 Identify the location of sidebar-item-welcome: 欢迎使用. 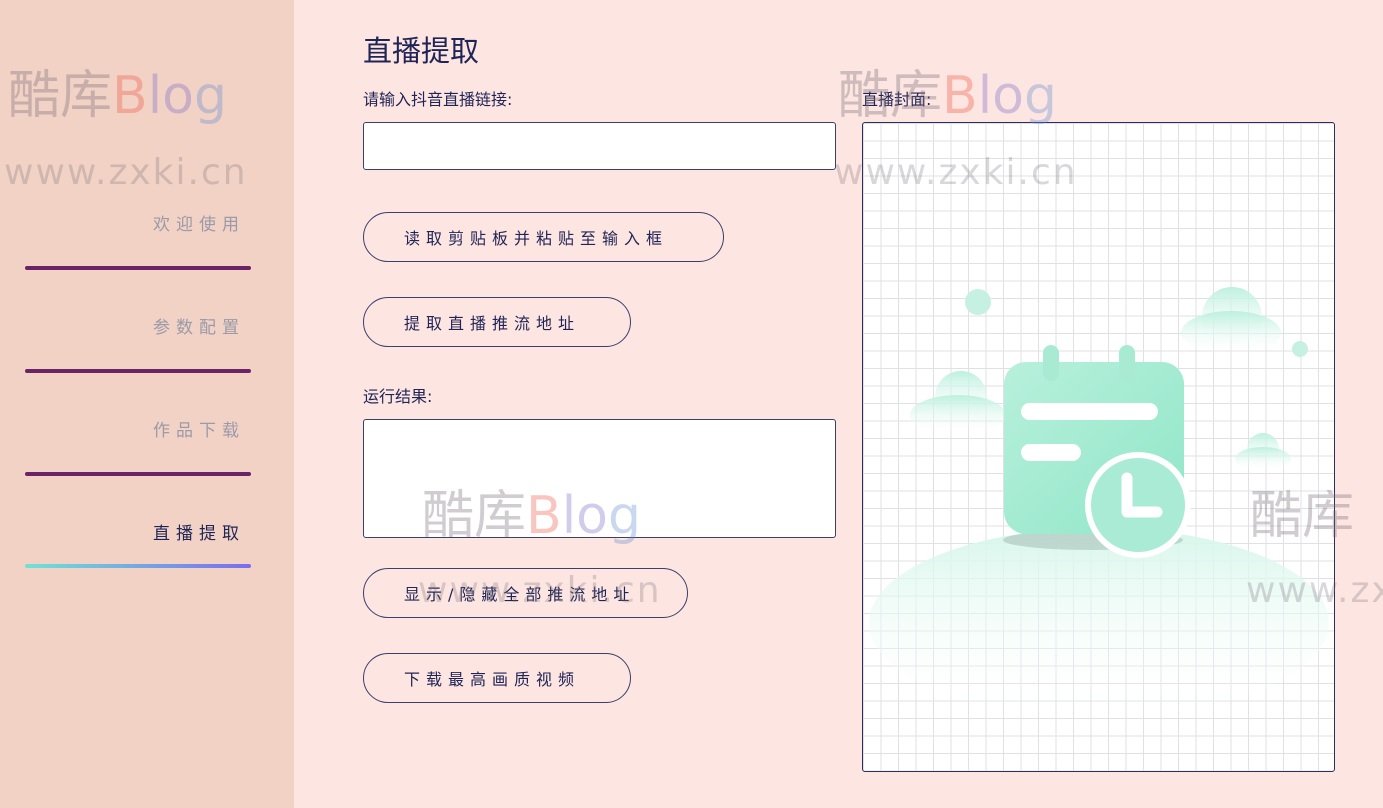
(138, 240).